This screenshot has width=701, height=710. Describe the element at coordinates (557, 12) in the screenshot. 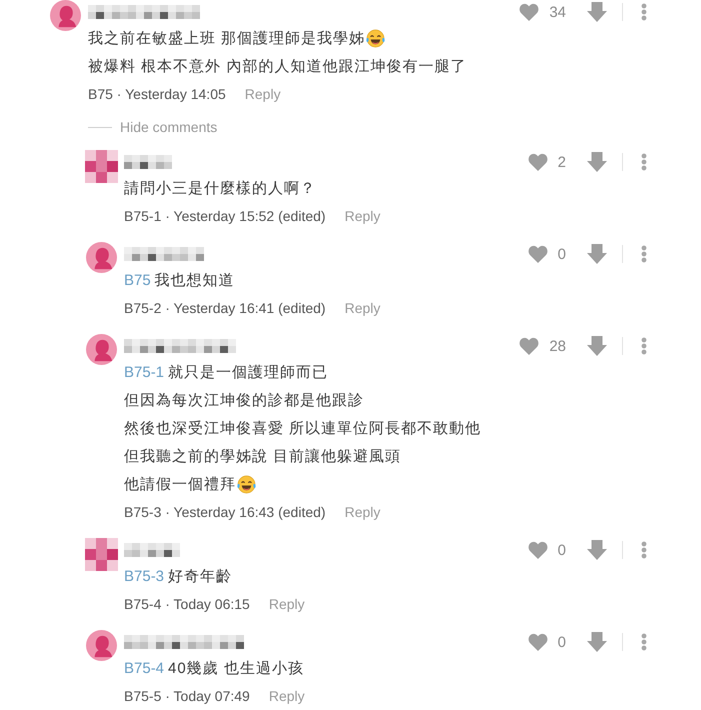

I see `like-count: 34` at that location.